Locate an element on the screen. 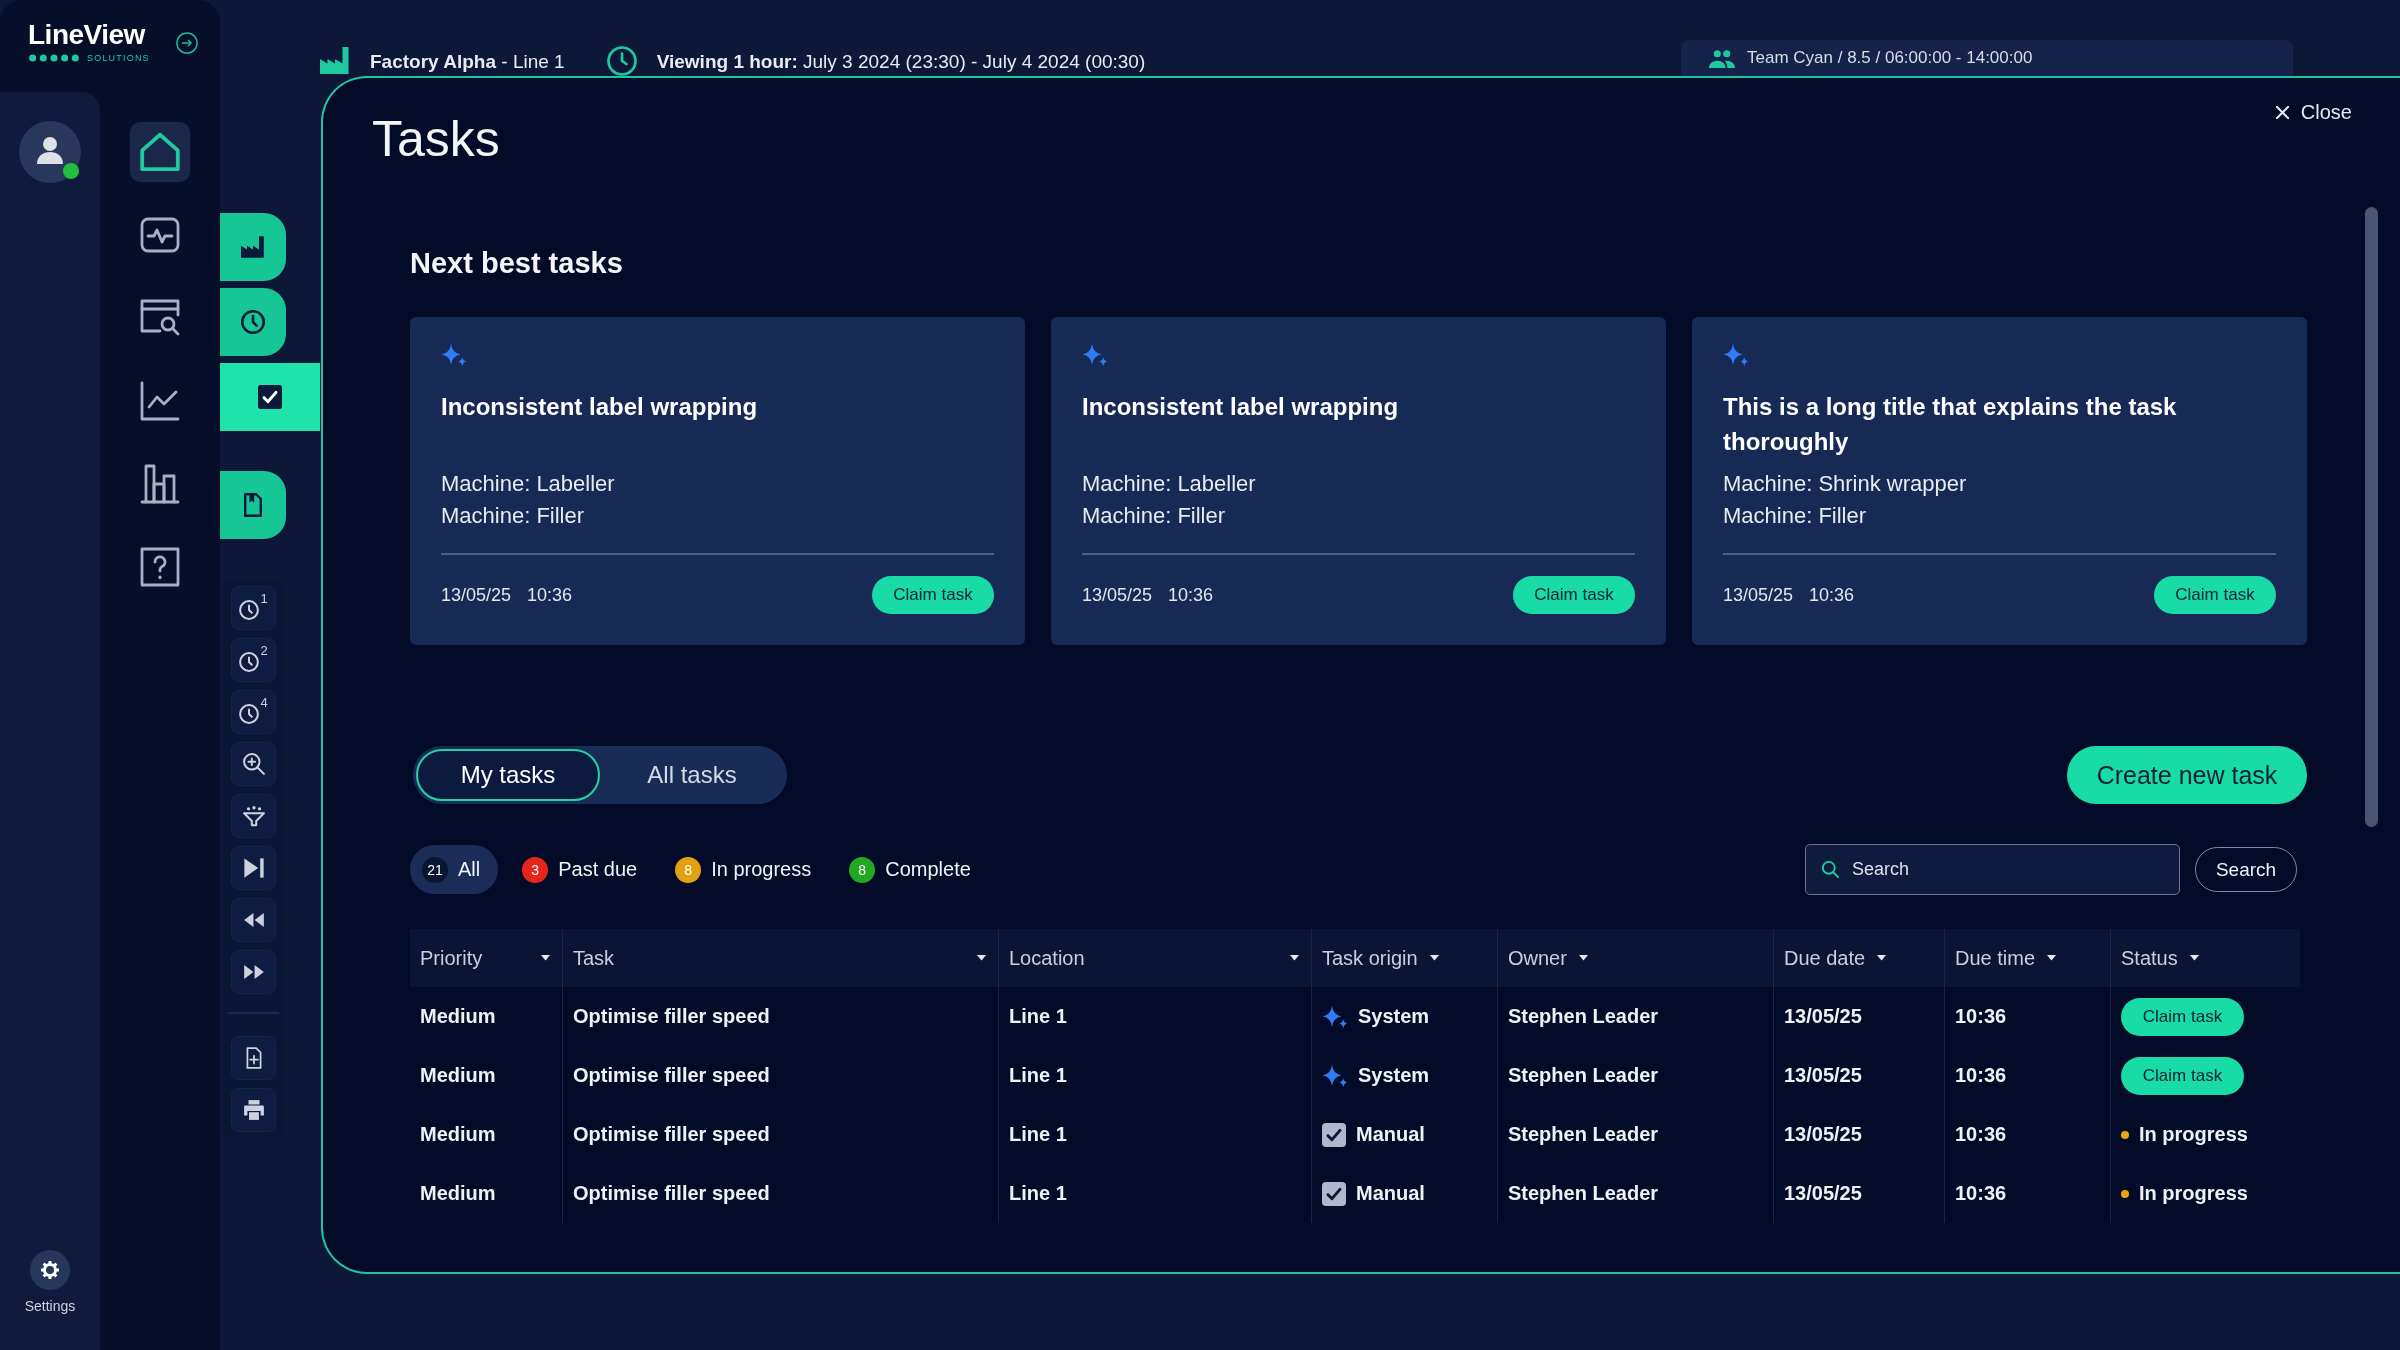 The width and height of the screenshot is (2400, 1350). column-header: Priority is located at coordinates (486, 958).